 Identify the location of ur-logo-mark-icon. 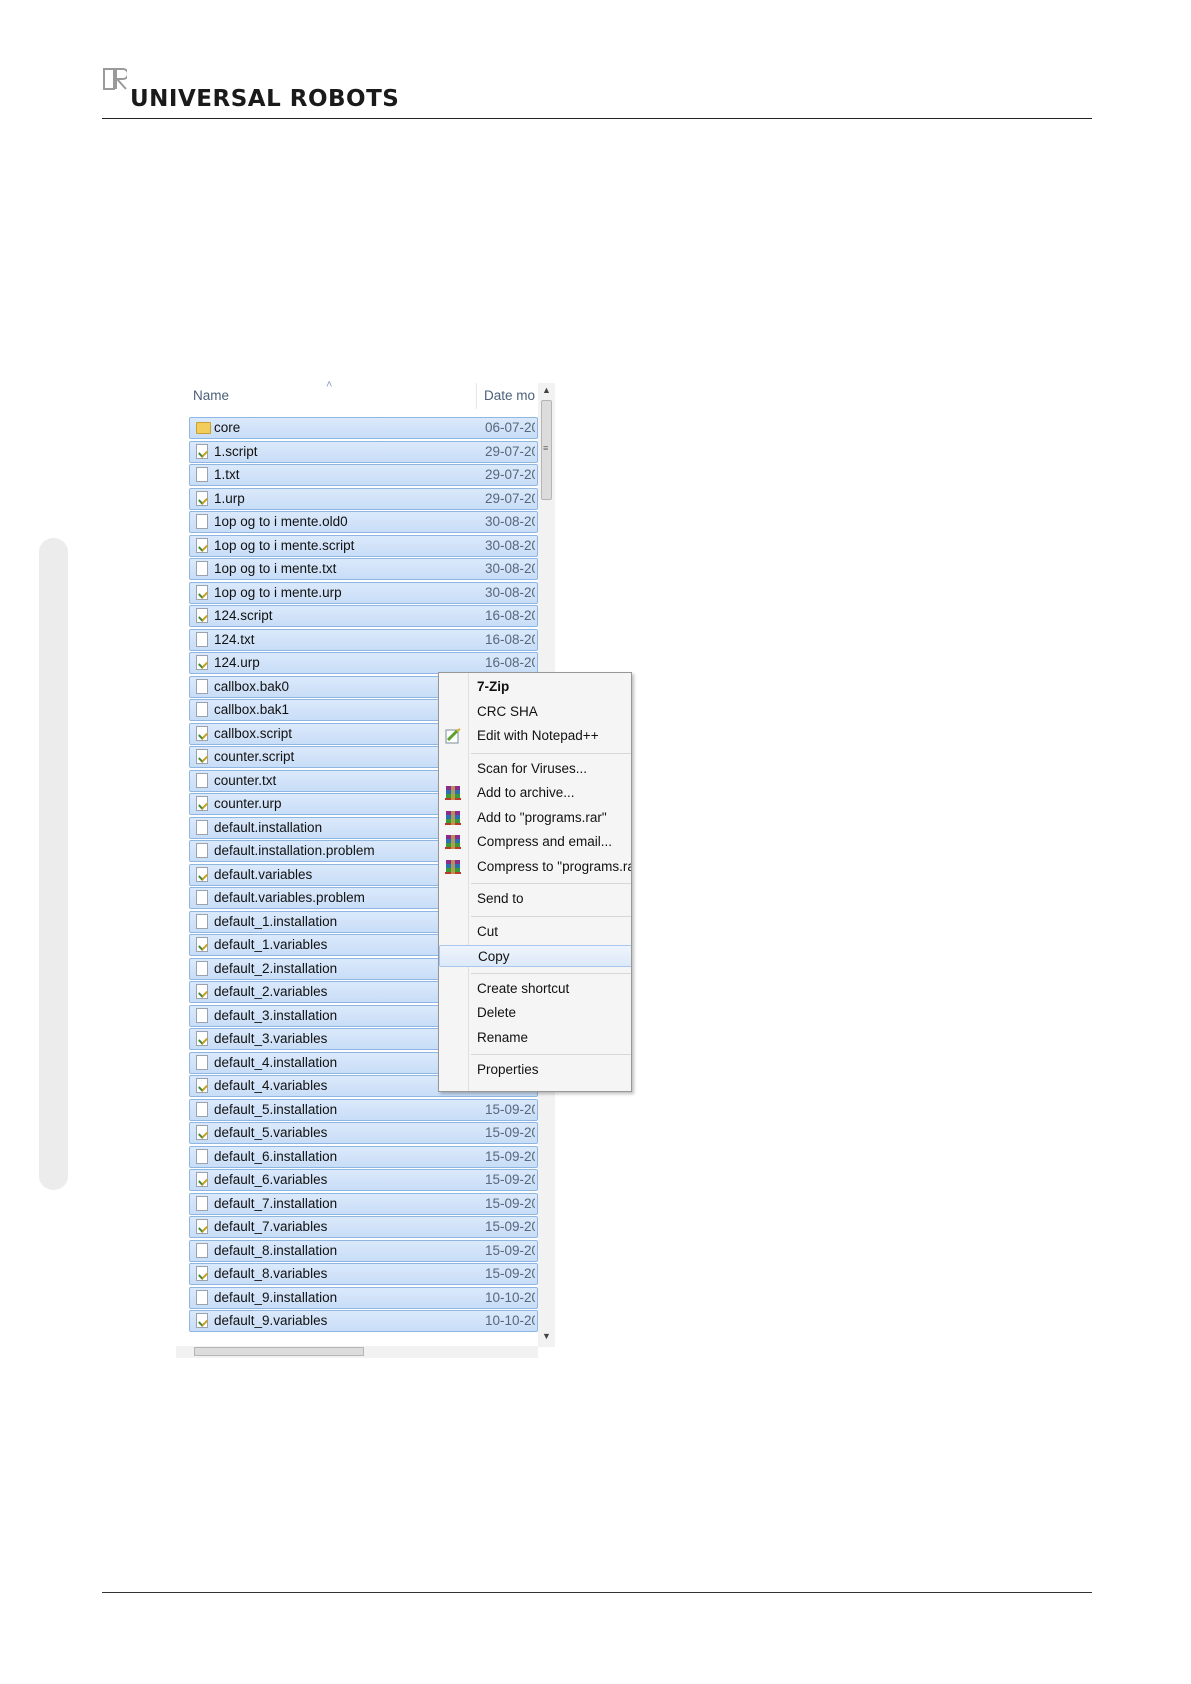
(115, 79).